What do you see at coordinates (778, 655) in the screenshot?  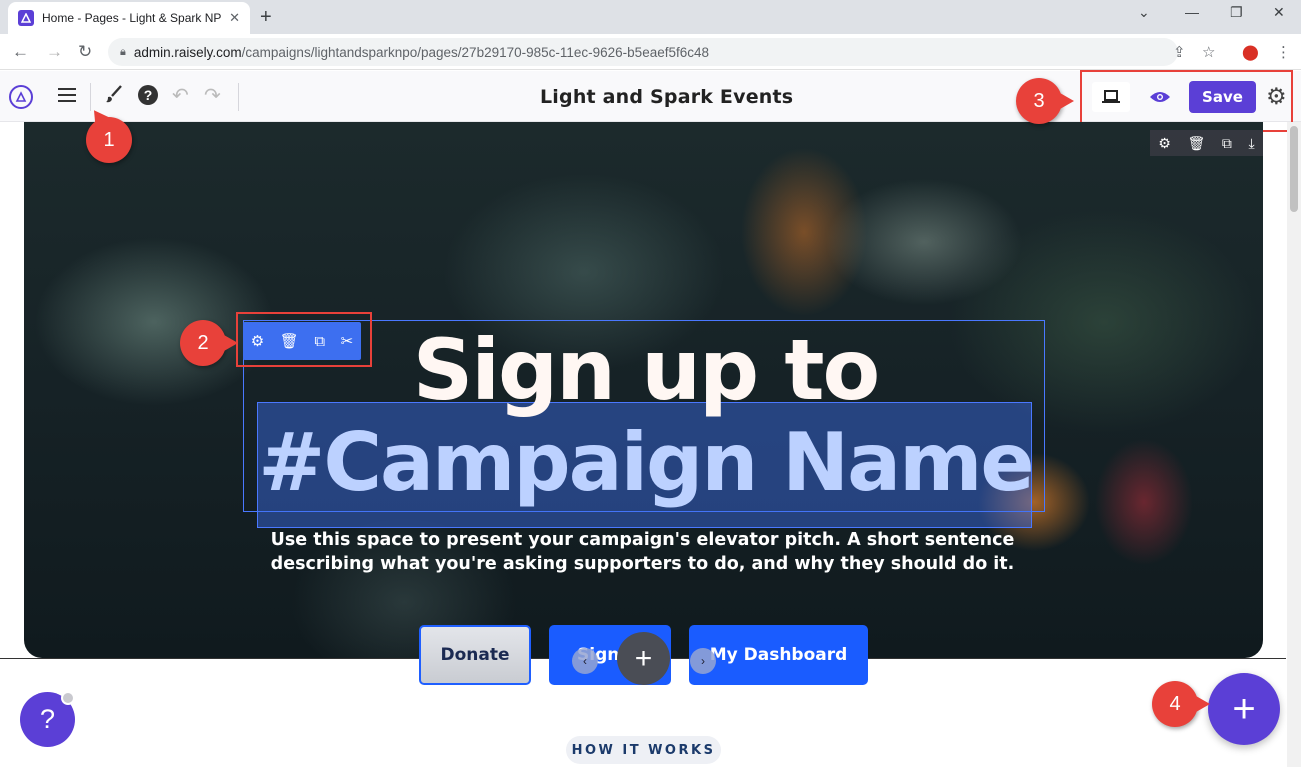 I see `my-dashboard-button: My Dashboard` at bounding box center [778, 655].